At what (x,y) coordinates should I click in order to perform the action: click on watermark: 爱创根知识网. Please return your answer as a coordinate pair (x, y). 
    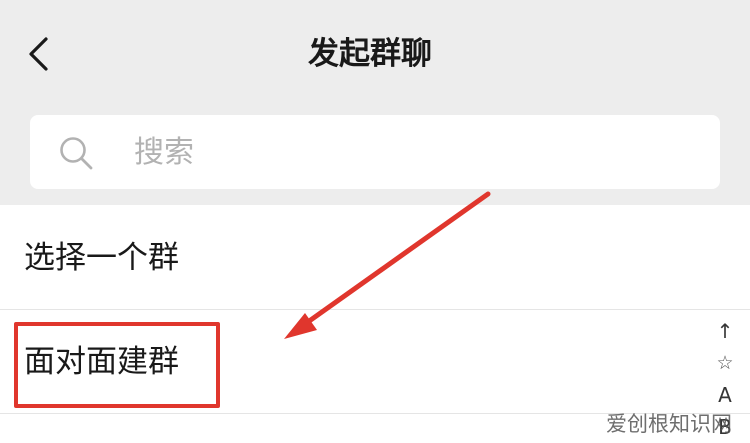
    Looking at the image, I should click on (669, 424).